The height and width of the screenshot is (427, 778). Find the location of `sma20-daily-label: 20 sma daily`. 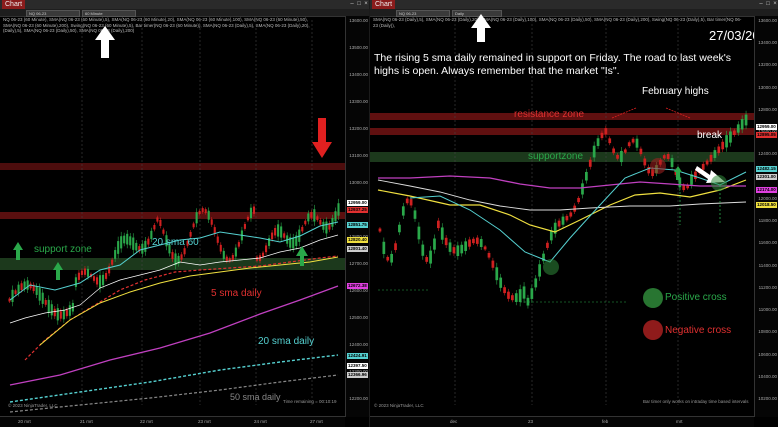

sma20-daily-label: 20 sma daily is located at coordinates (286, 341).